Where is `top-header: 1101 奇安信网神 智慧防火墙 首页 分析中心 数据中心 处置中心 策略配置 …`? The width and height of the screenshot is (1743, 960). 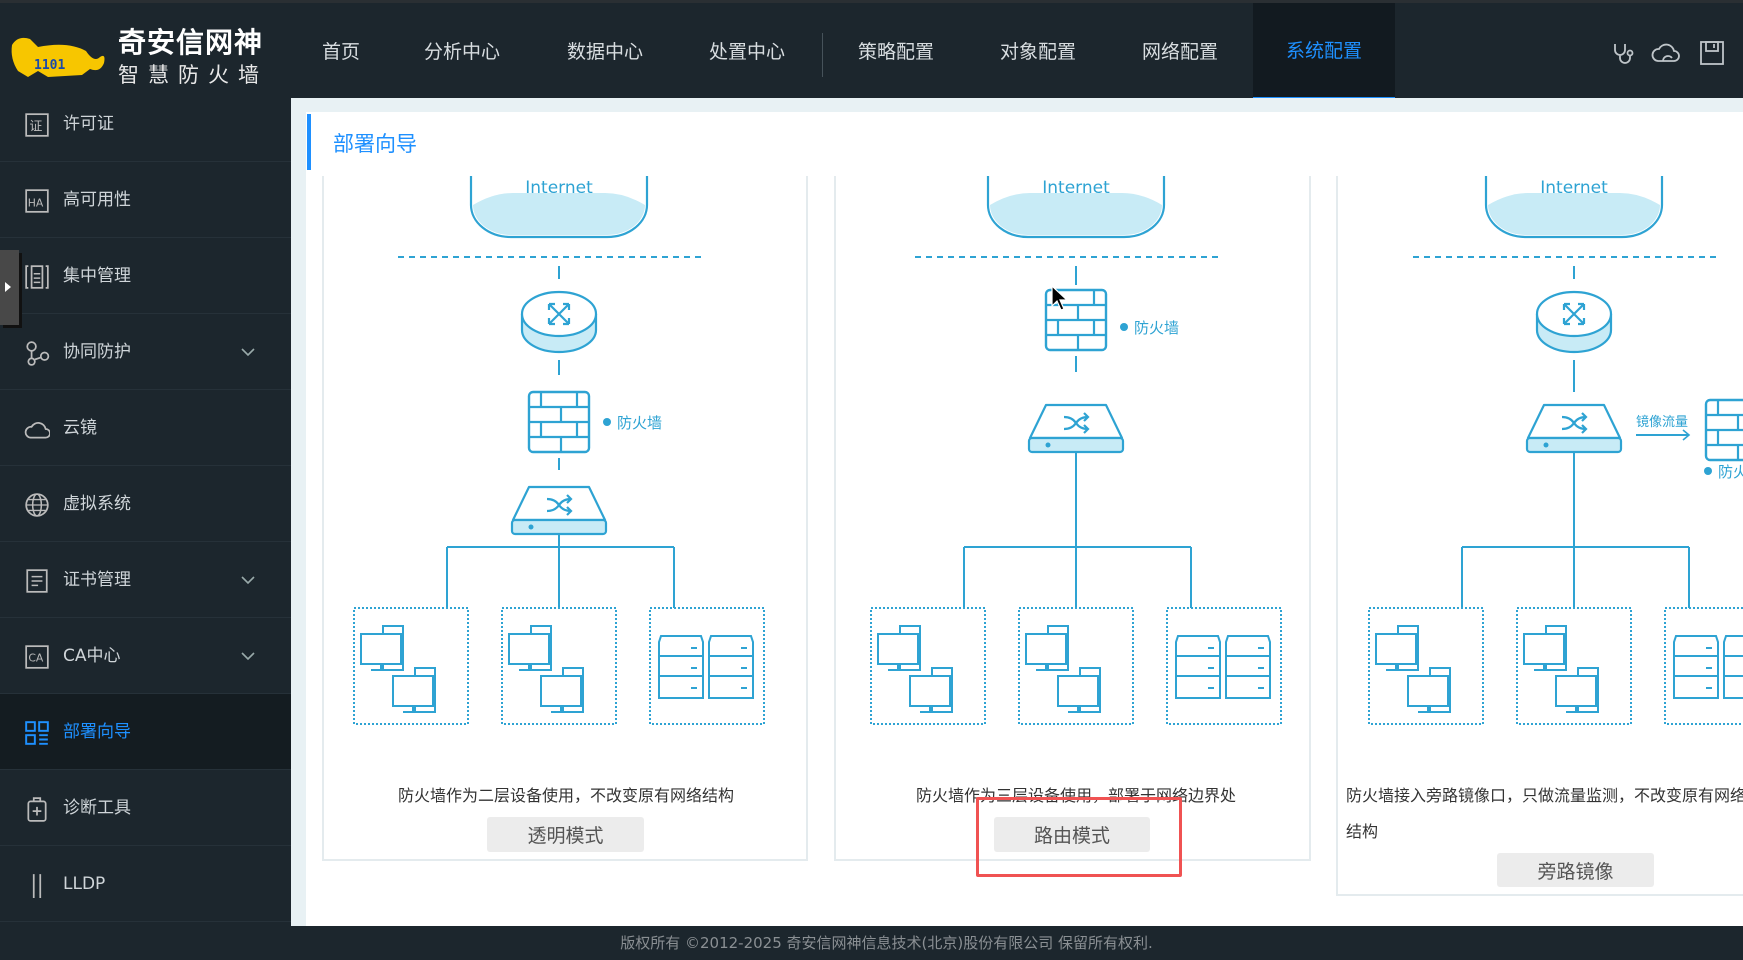
top-header: 1101 奇安信网神 智慧防火墙 首页 分析中心 数据中心 处置中心 策略配置 … is located at coordinates (871, 50).